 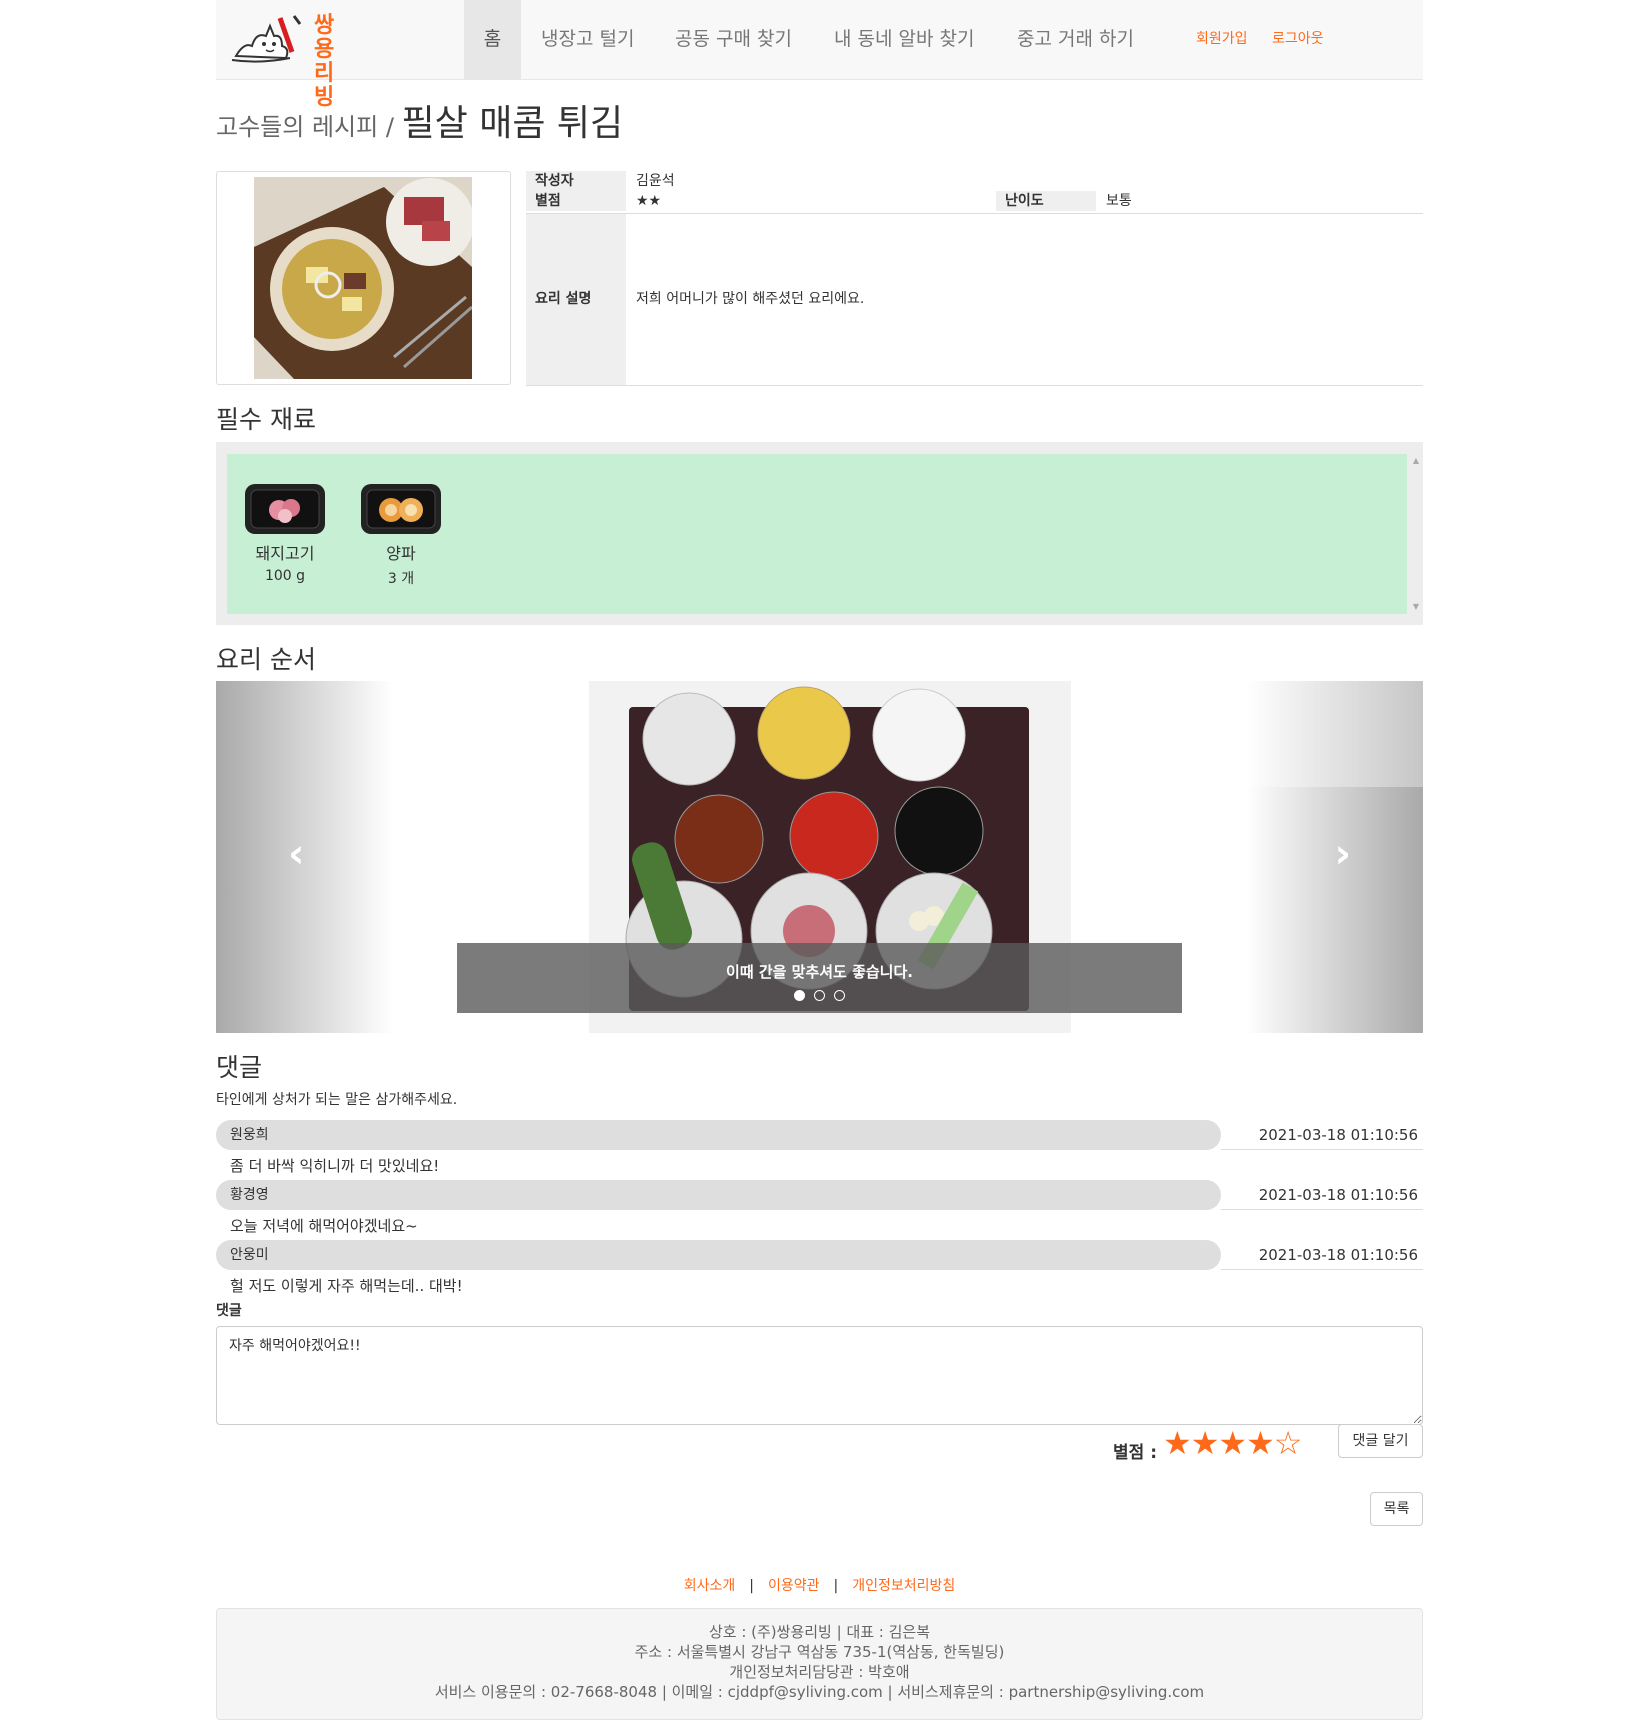 I want to click on onion-icon, so click(x=401, y=509).